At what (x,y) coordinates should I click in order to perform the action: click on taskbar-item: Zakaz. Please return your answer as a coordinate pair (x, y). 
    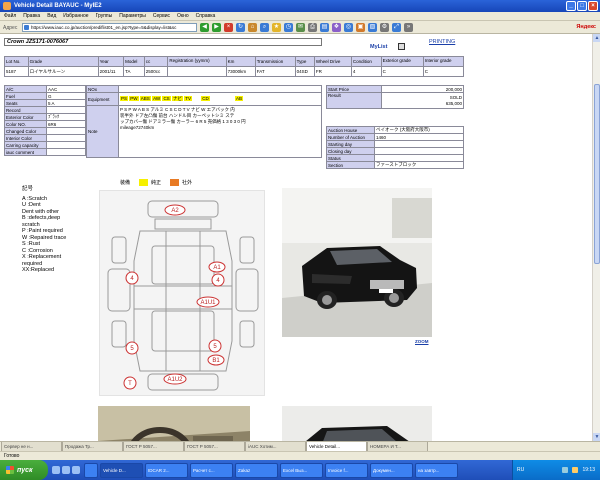
    Looking at the image, I should click on (256, 470).